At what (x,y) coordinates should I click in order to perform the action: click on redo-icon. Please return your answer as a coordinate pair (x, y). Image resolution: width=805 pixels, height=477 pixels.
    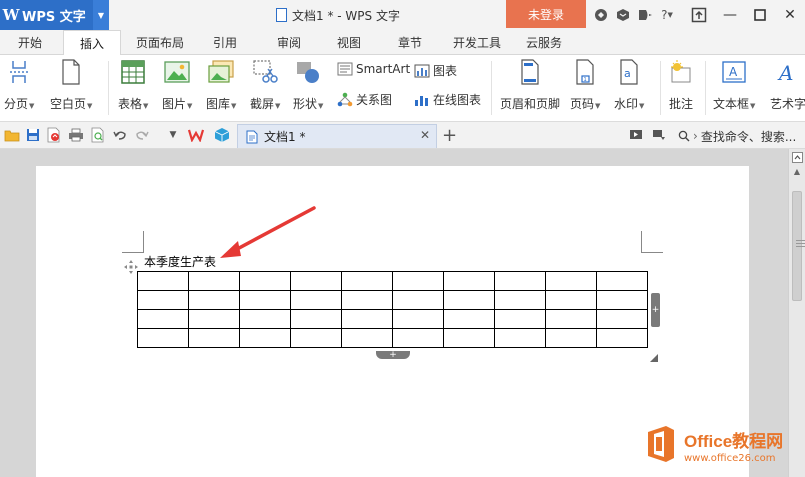
    Looking at the image, I should click on (142, 135).